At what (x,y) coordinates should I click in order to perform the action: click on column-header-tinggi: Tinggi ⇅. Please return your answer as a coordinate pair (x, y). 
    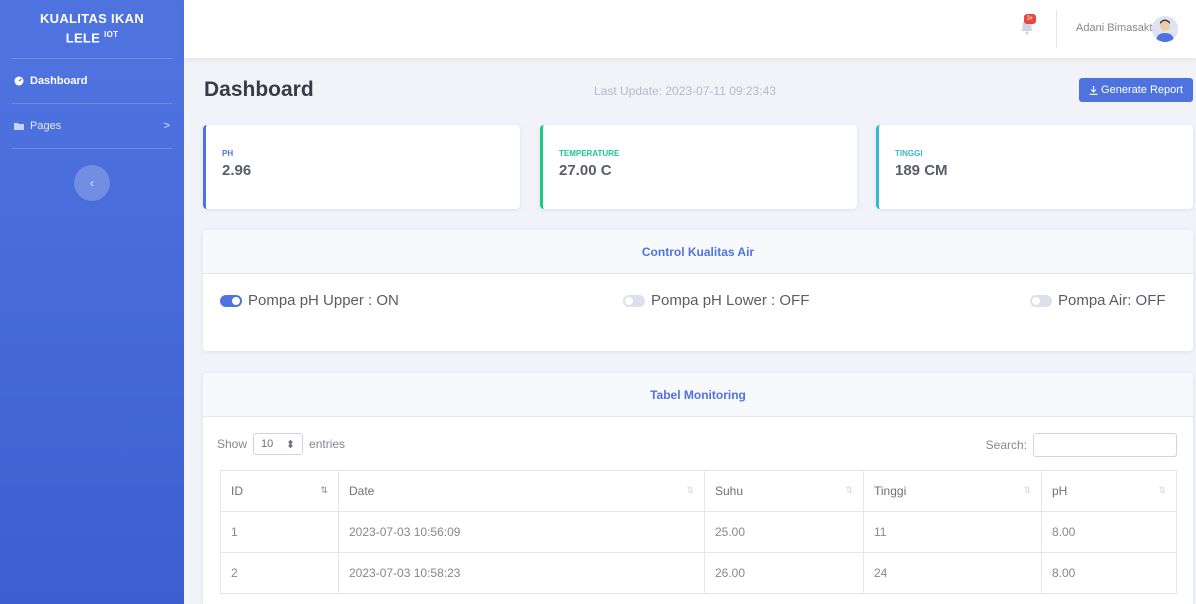
    Looking at the image, I should click on (952, 491).